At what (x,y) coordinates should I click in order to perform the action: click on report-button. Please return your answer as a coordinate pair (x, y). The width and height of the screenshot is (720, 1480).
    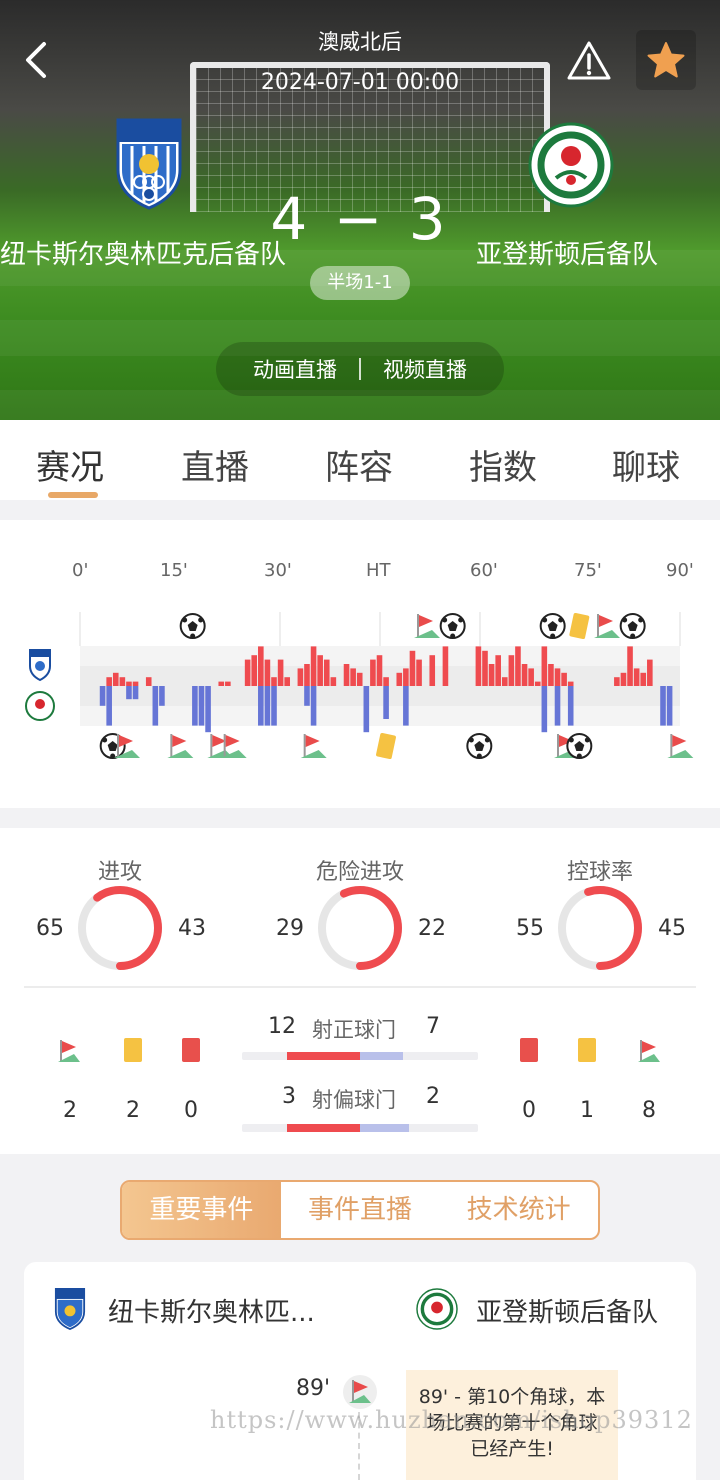
    Looking at the image, I should click on (589, 61).